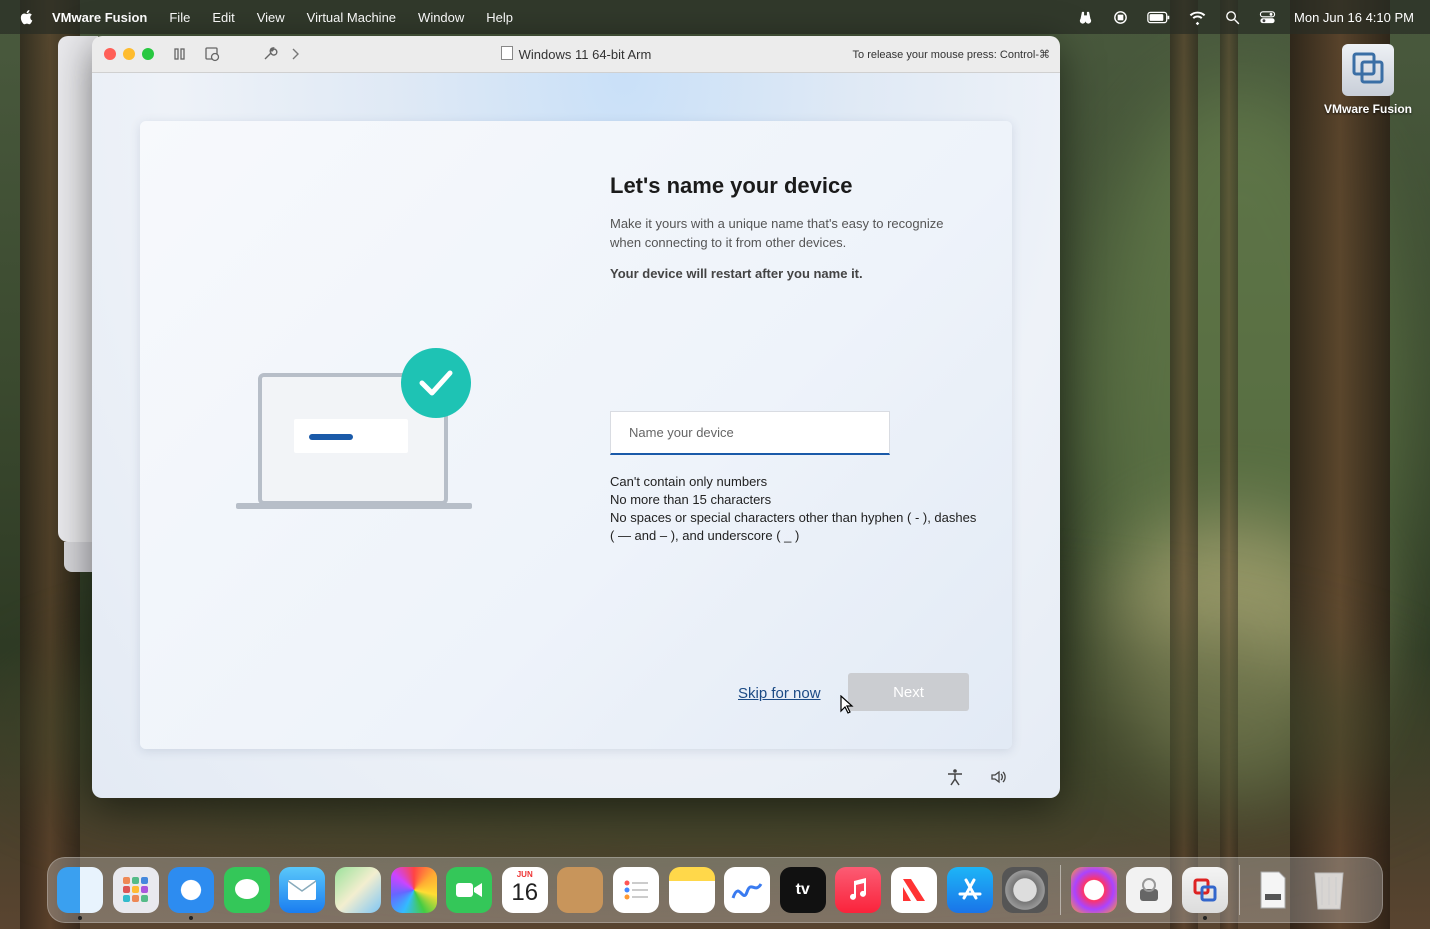 The image size is (1430, 929). I want to click on calendar-day: 16, so click(525, 892).